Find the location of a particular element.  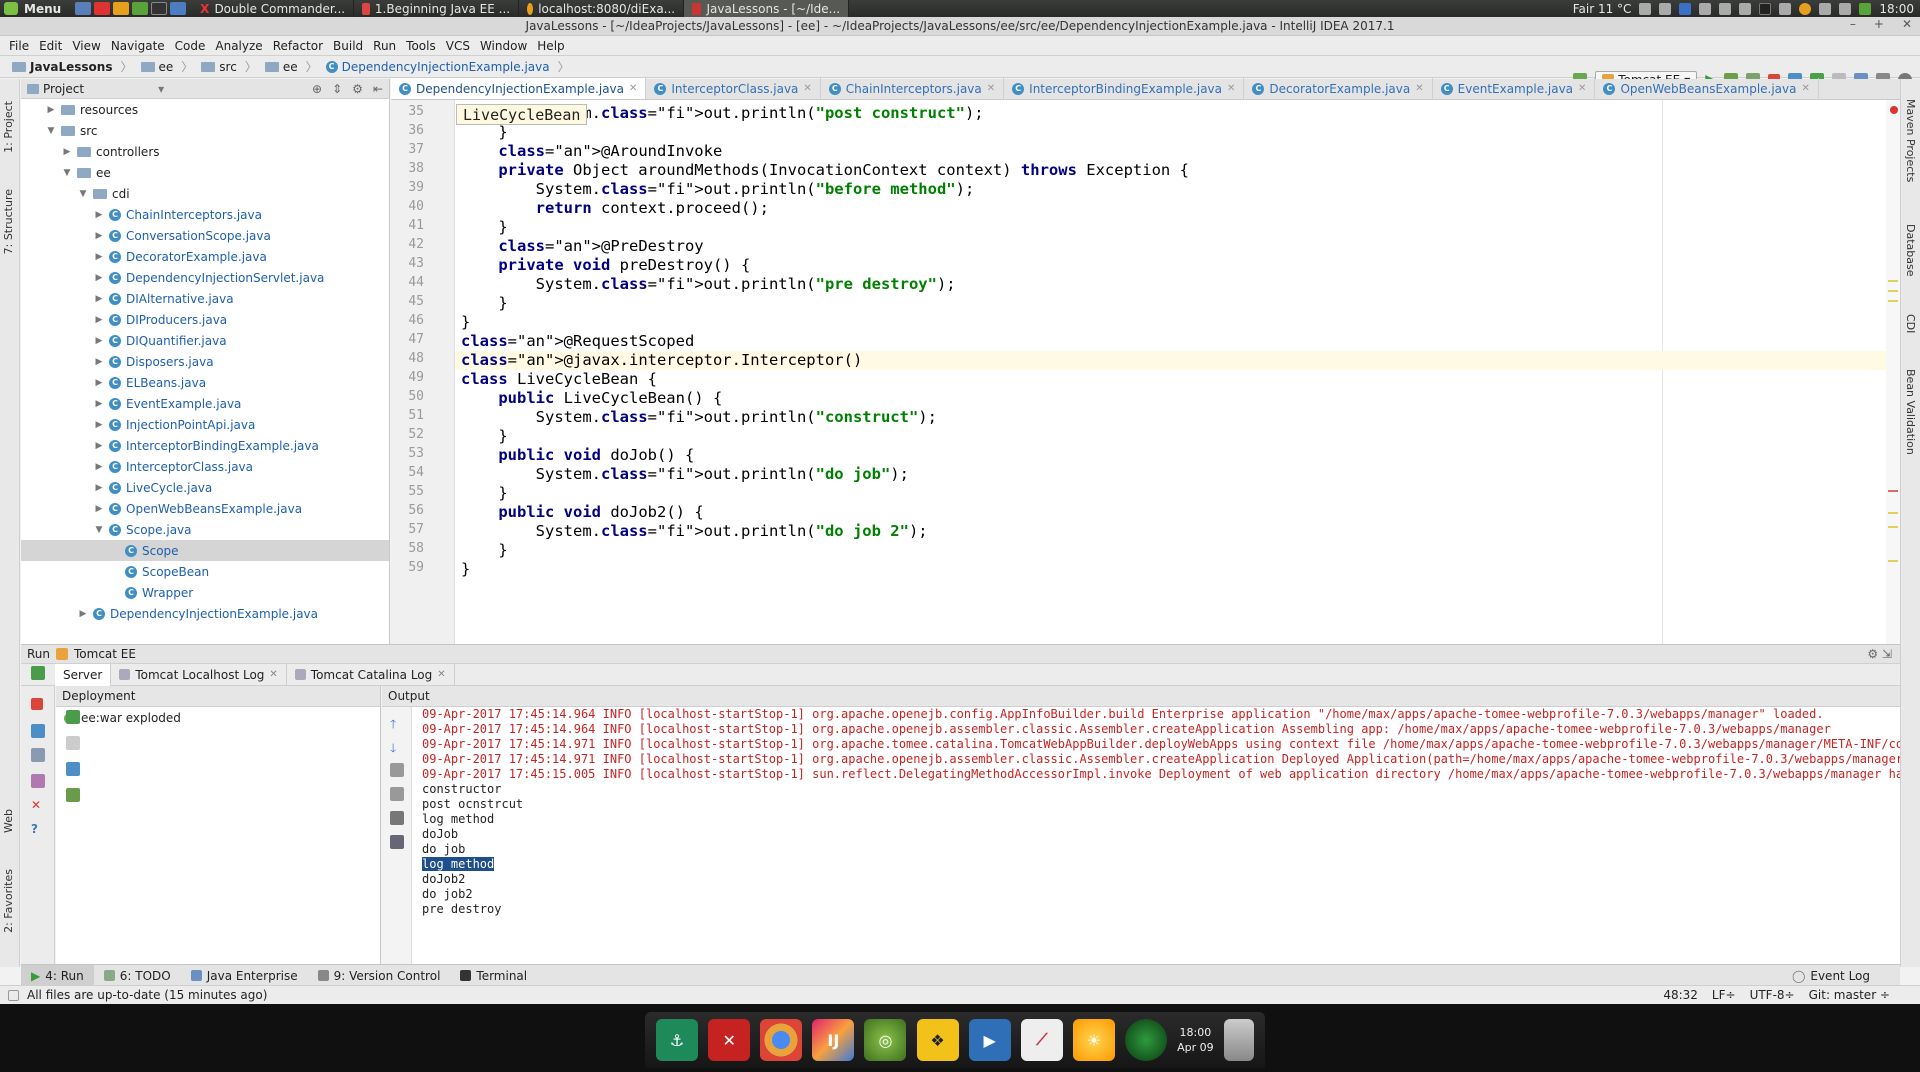

menu-edit: Edit is located at coordinates (50, 46).